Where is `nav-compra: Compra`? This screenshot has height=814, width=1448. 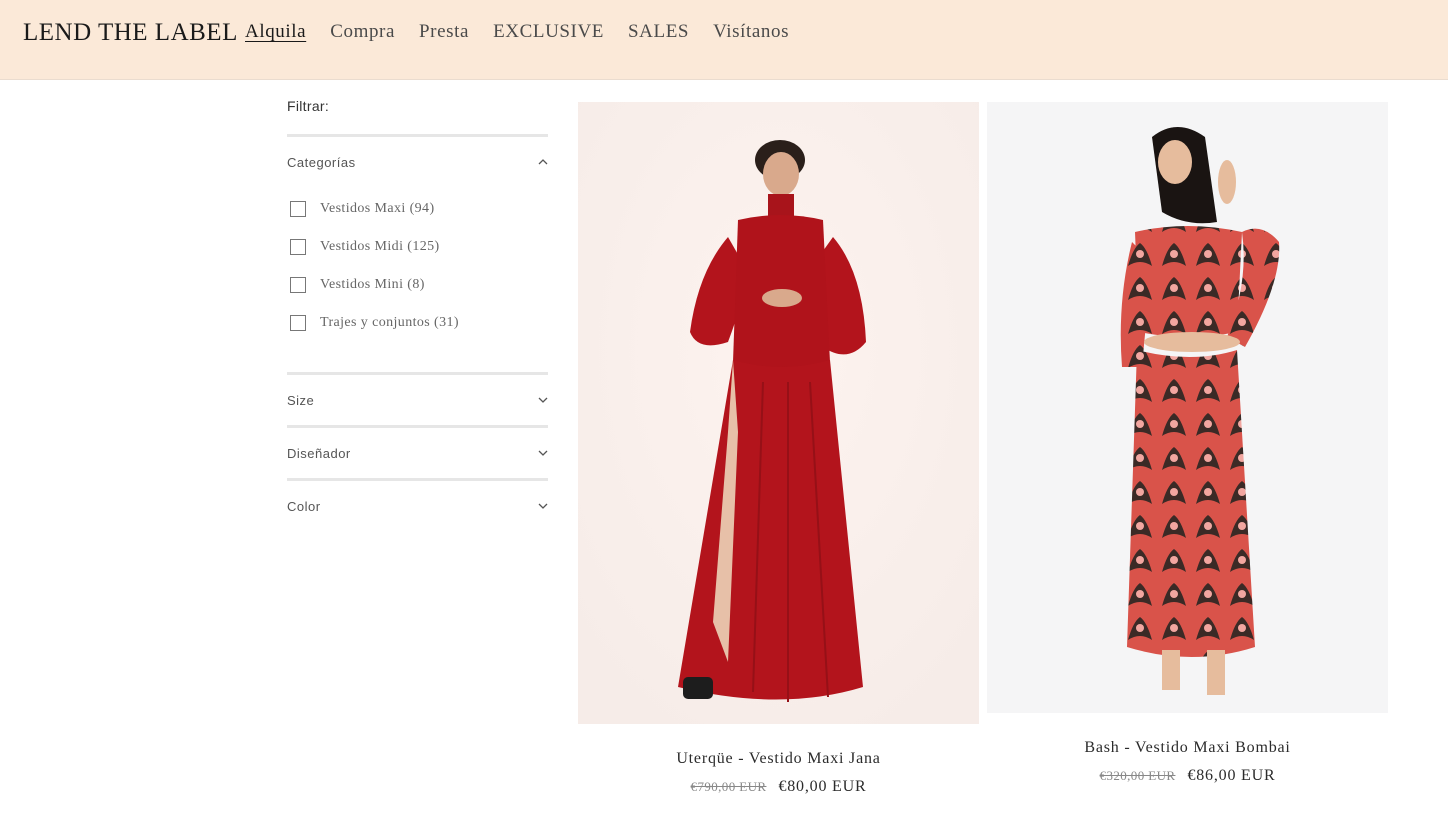
nav-compra: Compra is located at coordinates (362, 32).